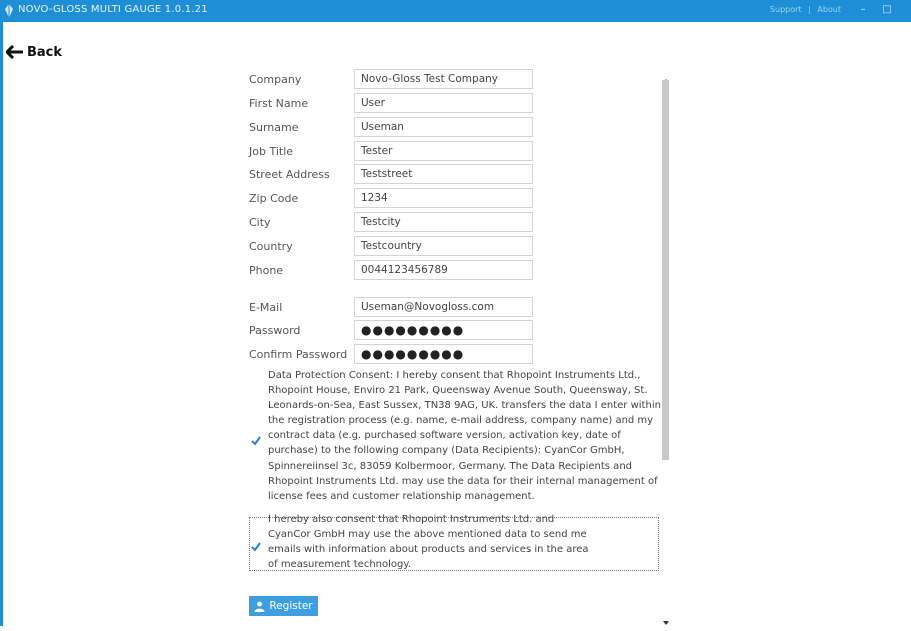  Describe the element at coordinates (271, 151) in the screenshot. I see `job-title-label: Job Title` at that location.